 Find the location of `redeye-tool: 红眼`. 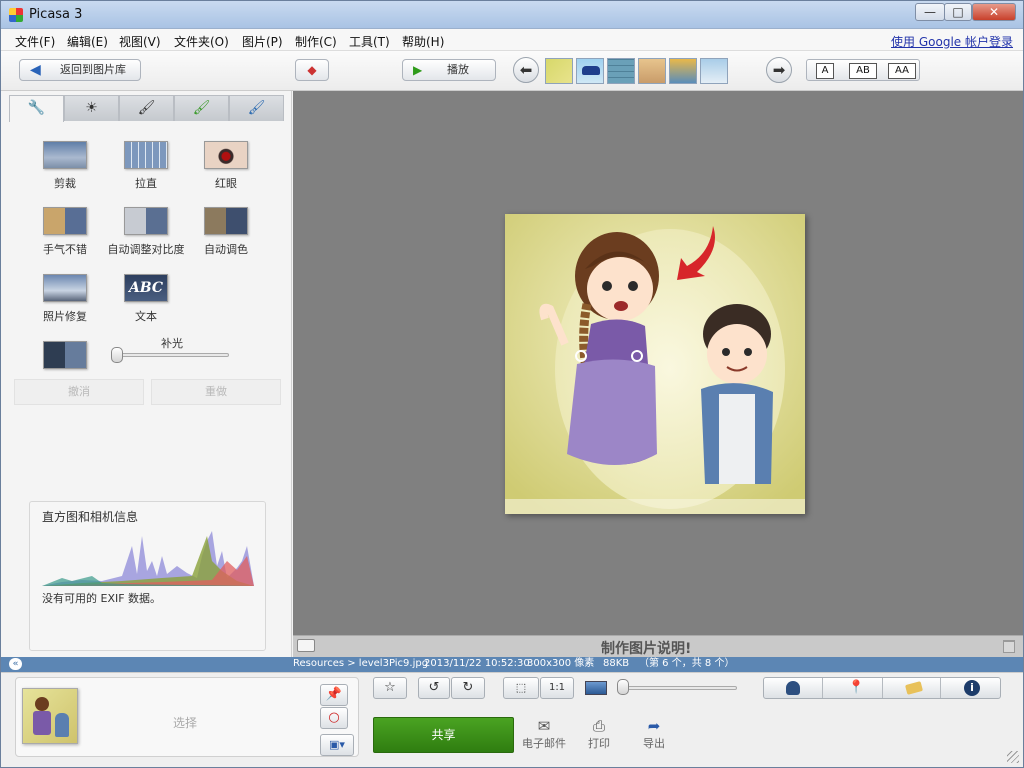

redeye-tool: 红眼 is located at coordinates (226, 166).